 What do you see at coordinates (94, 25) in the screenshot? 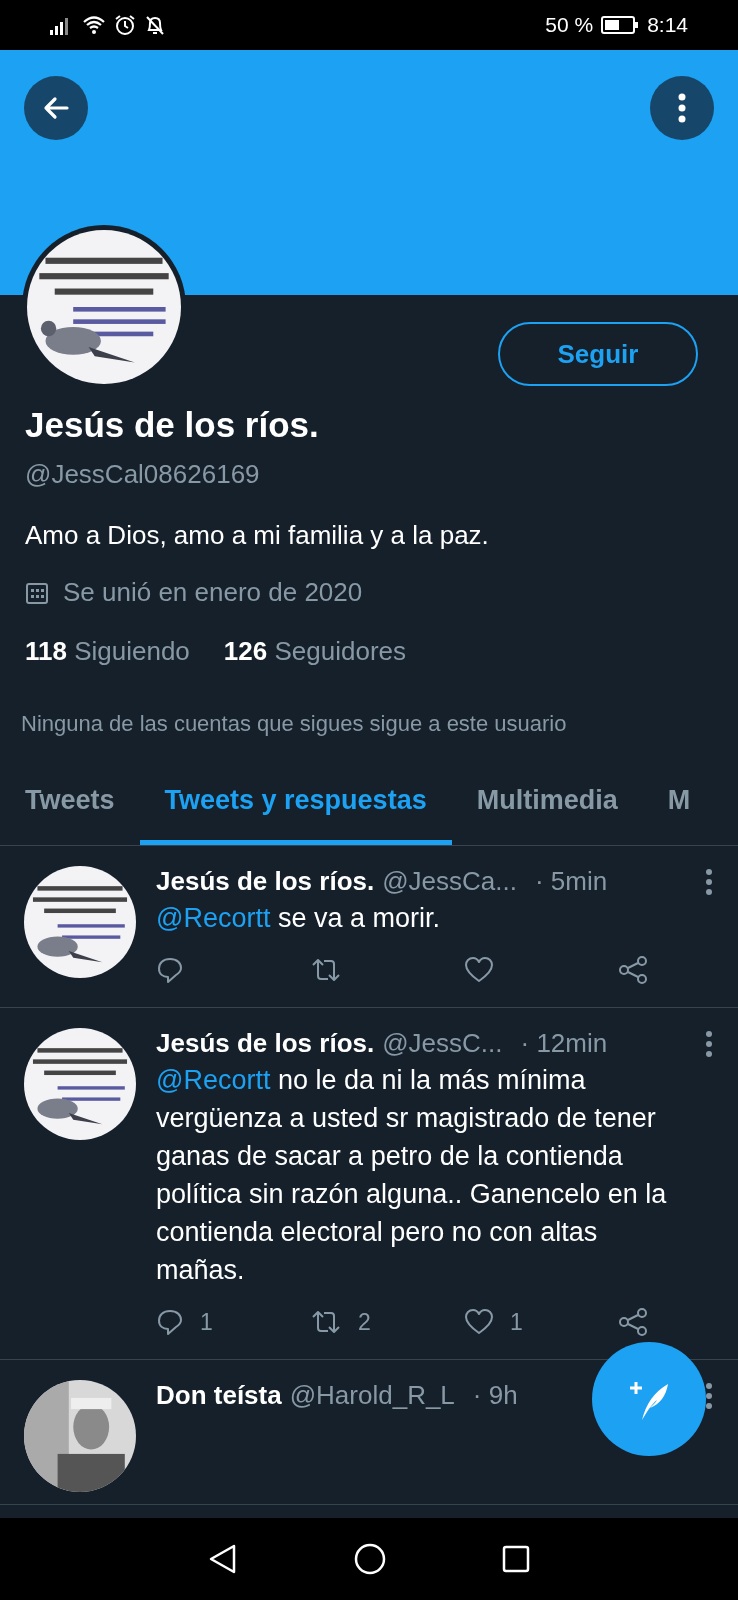
I see `wifi-icon` at bounding box center [94, 25].